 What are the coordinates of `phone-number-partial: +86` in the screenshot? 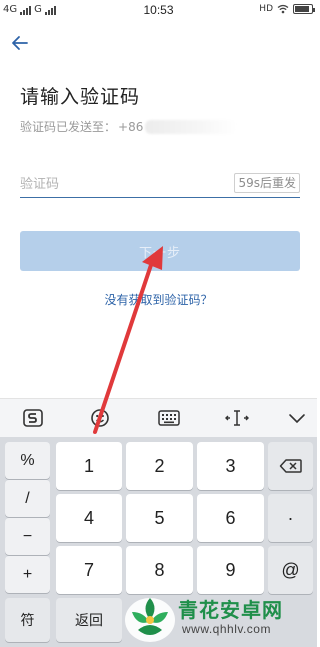 It's located at (131, 126).